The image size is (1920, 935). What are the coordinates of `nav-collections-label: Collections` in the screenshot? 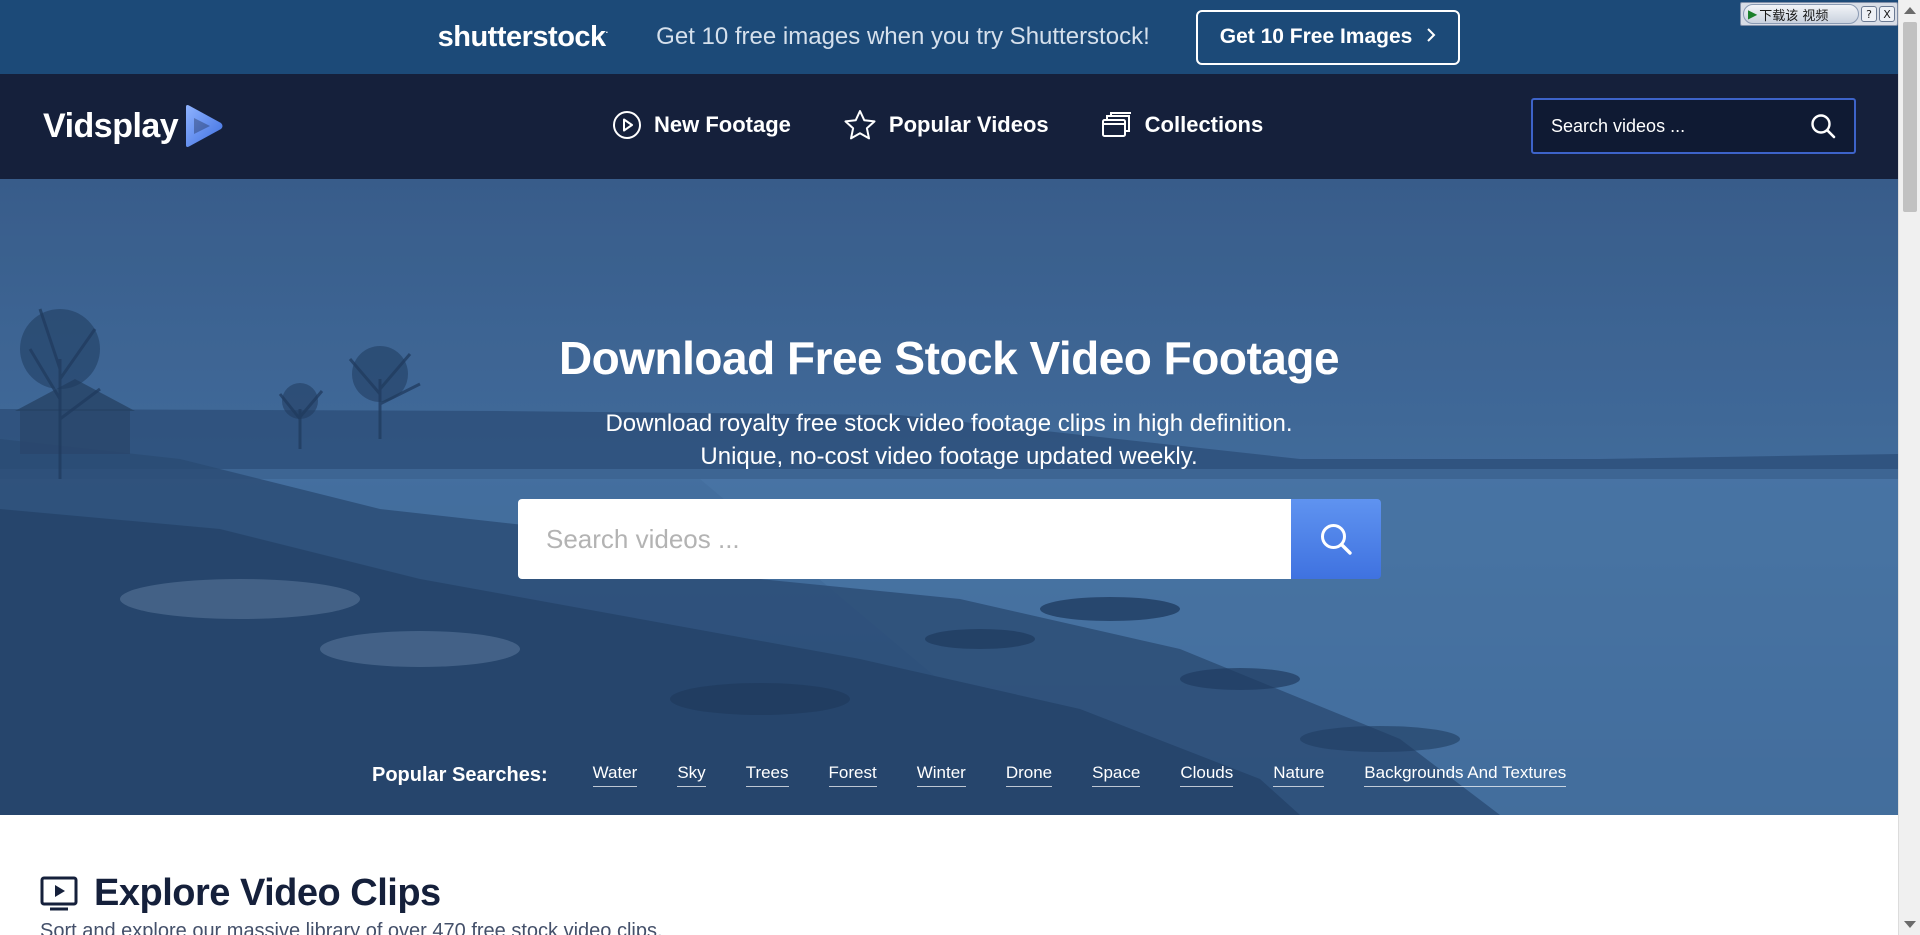 It's located at (1204, 124).